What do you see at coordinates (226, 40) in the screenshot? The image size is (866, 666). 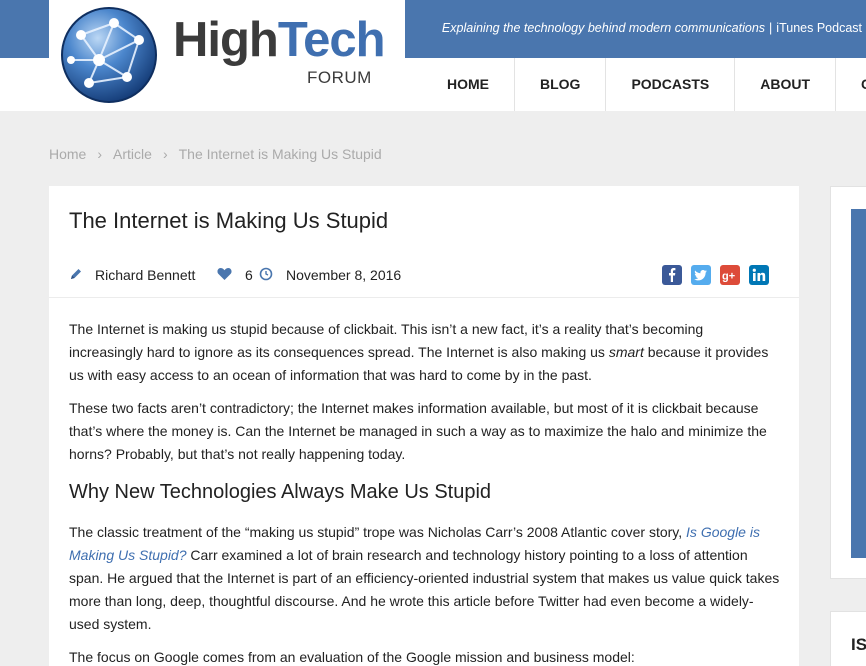 I see `logo-high: High` at bounding box center [226, 40].